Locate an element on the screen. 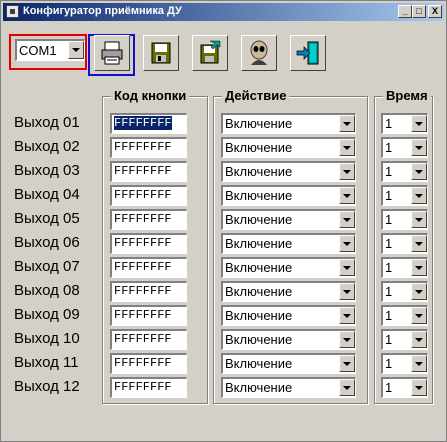 This screenshot has height=442, width=447. maximize-button: □ is located at coordinates (419, 11).